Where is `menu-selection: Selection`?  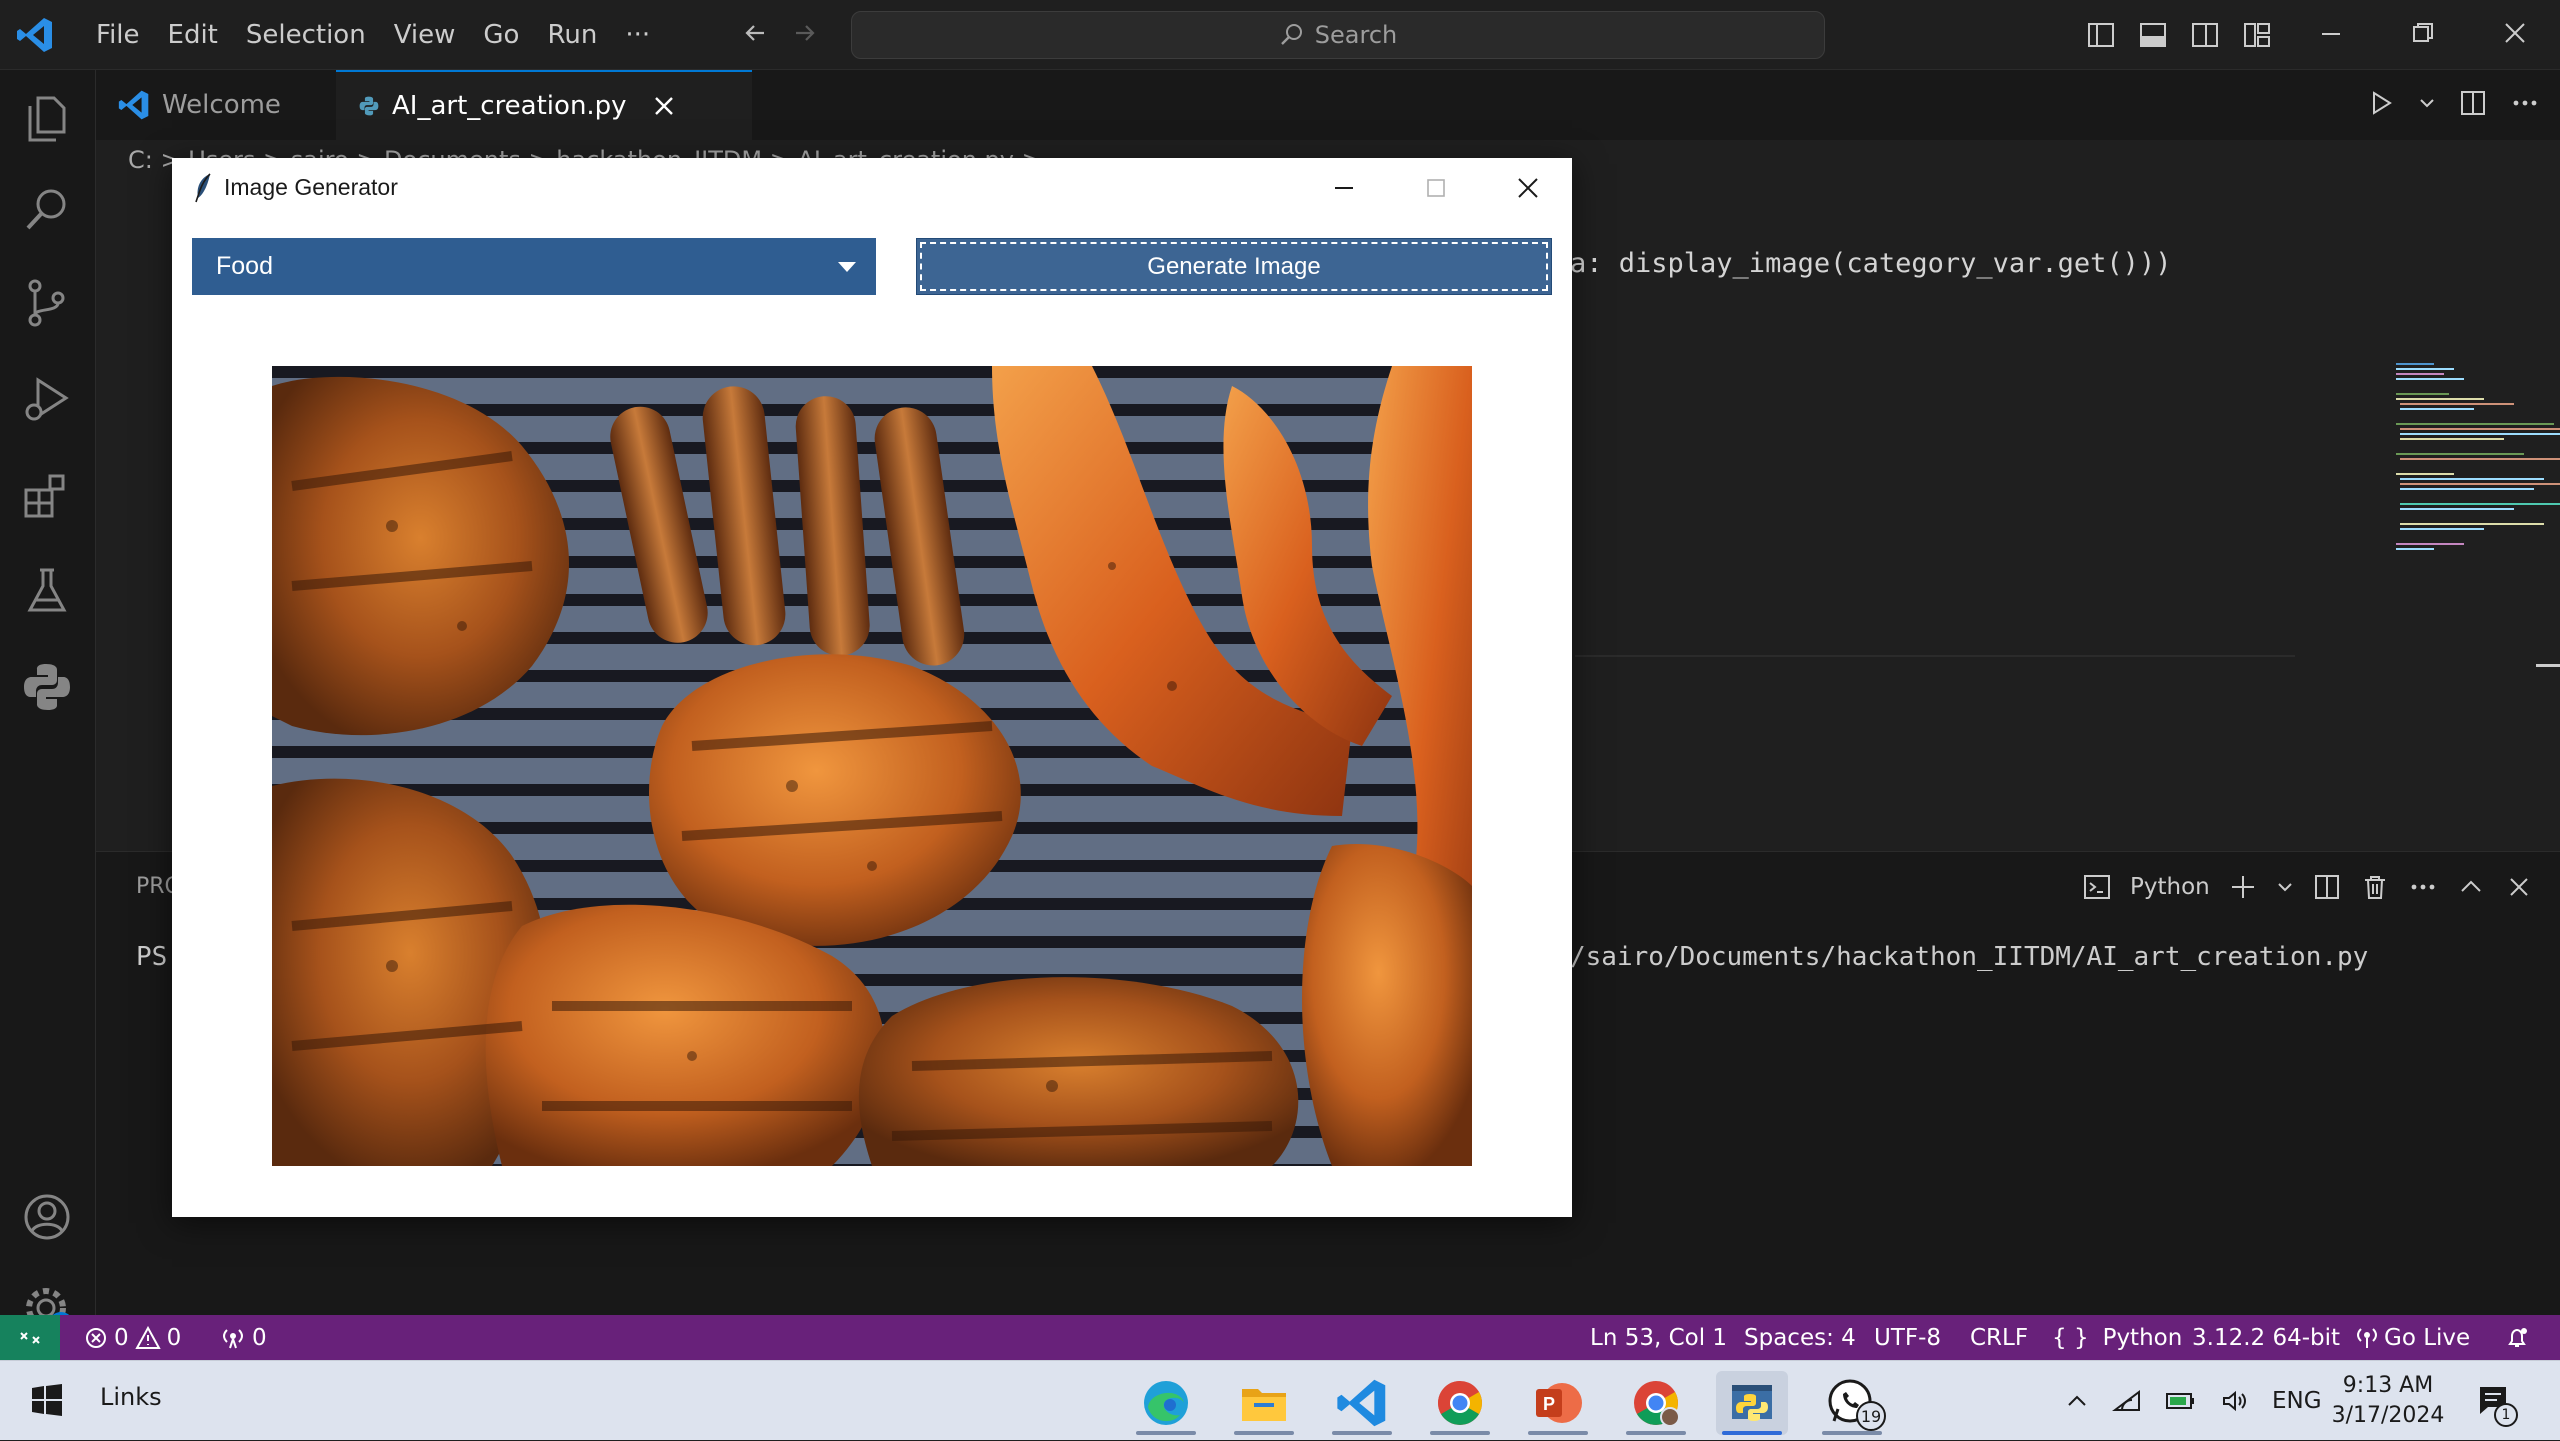
menu-selection: Selection is located at coordinates (306, 35).